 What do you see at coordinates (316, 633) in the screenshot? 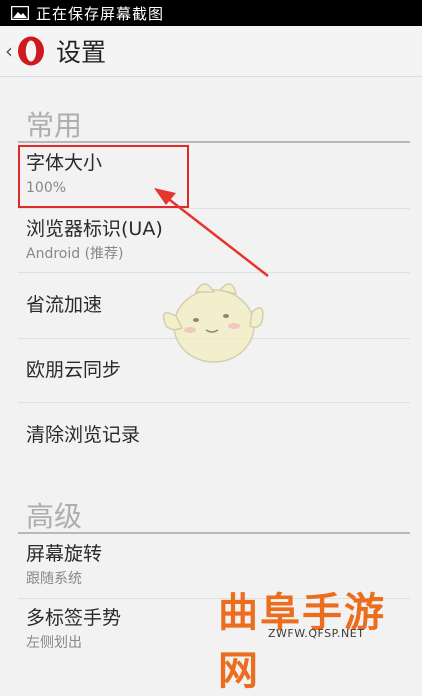
I see `watermark-url: ZWFW.QFSP.NET` at bounding box center [316, 633].